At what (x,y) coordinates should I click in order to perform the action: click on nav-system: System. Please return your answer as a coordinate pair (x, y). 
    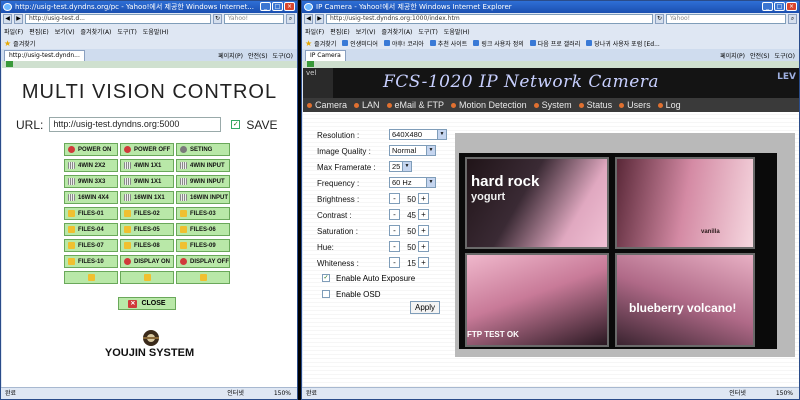
    Looking at the image, I should click on (552, 105).